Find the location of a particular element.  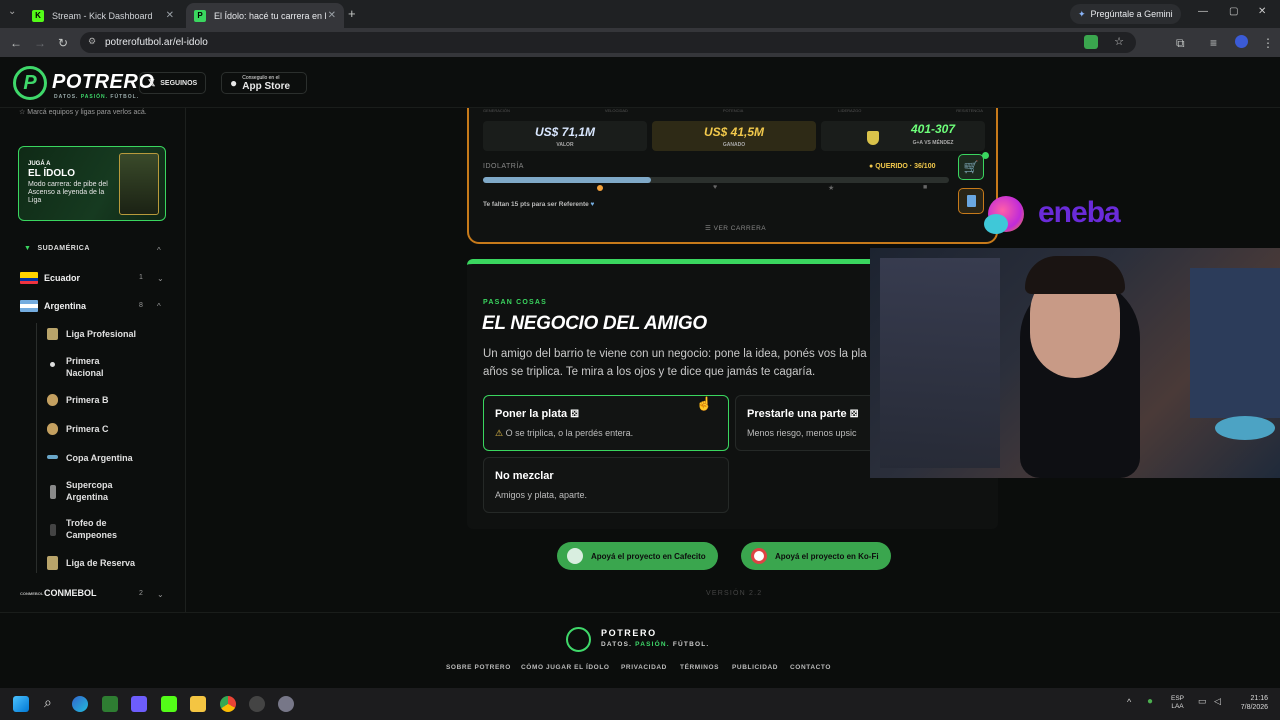

idolatria-label: IDOLATRÍA is located at coordinates (503, 166).